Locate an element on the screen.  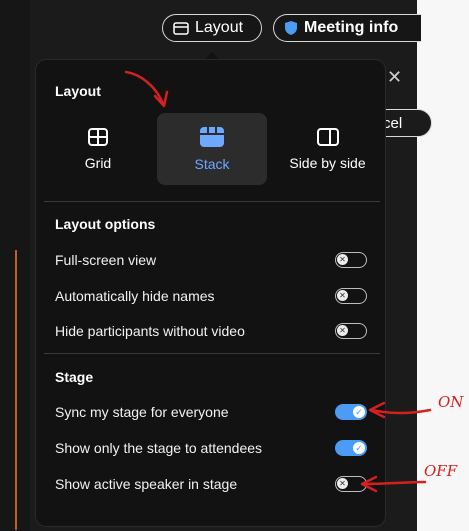
annotation-off-label: OFF is located at coordinates (441, 471).